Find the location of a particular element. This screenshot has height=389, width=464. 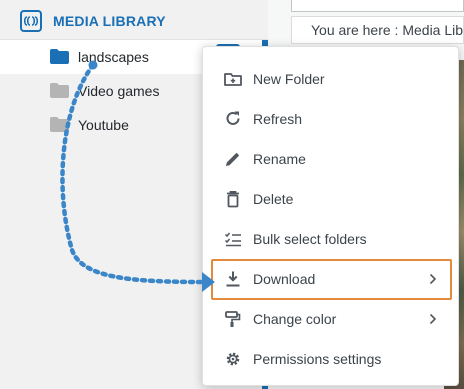

menu-item-label: Delete is located at coordinates (273, 199).